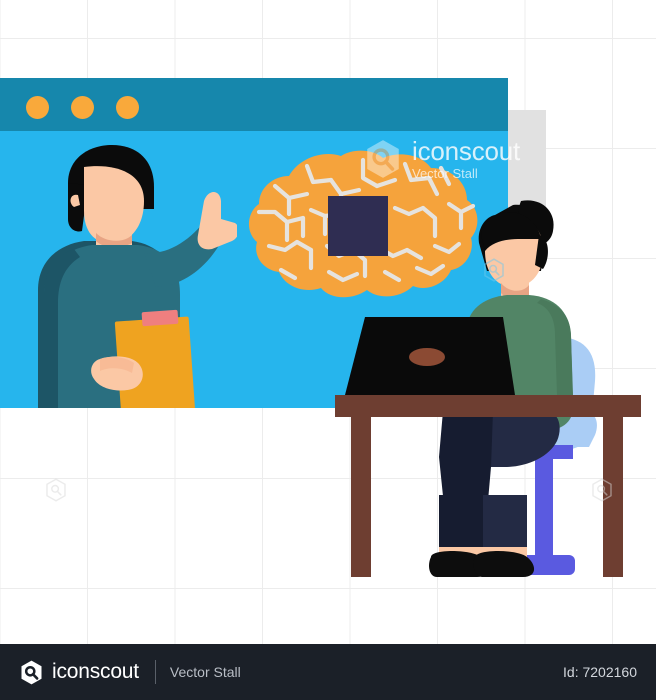 The height and width of the screenshot is (700, 656). Describe the element at coordinates (127, 107) in the screenshot. I see `window-dot-3-icon` at that location.